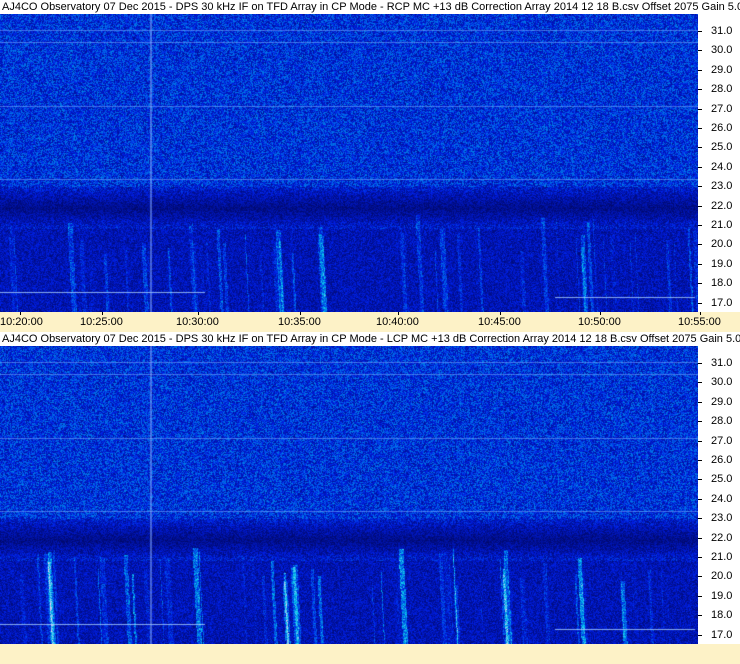 The image size is (740, 664). Describe the element at coordinates (722, 108) in the screenshot. I see `freq-tick-label: 27.0` at that location.